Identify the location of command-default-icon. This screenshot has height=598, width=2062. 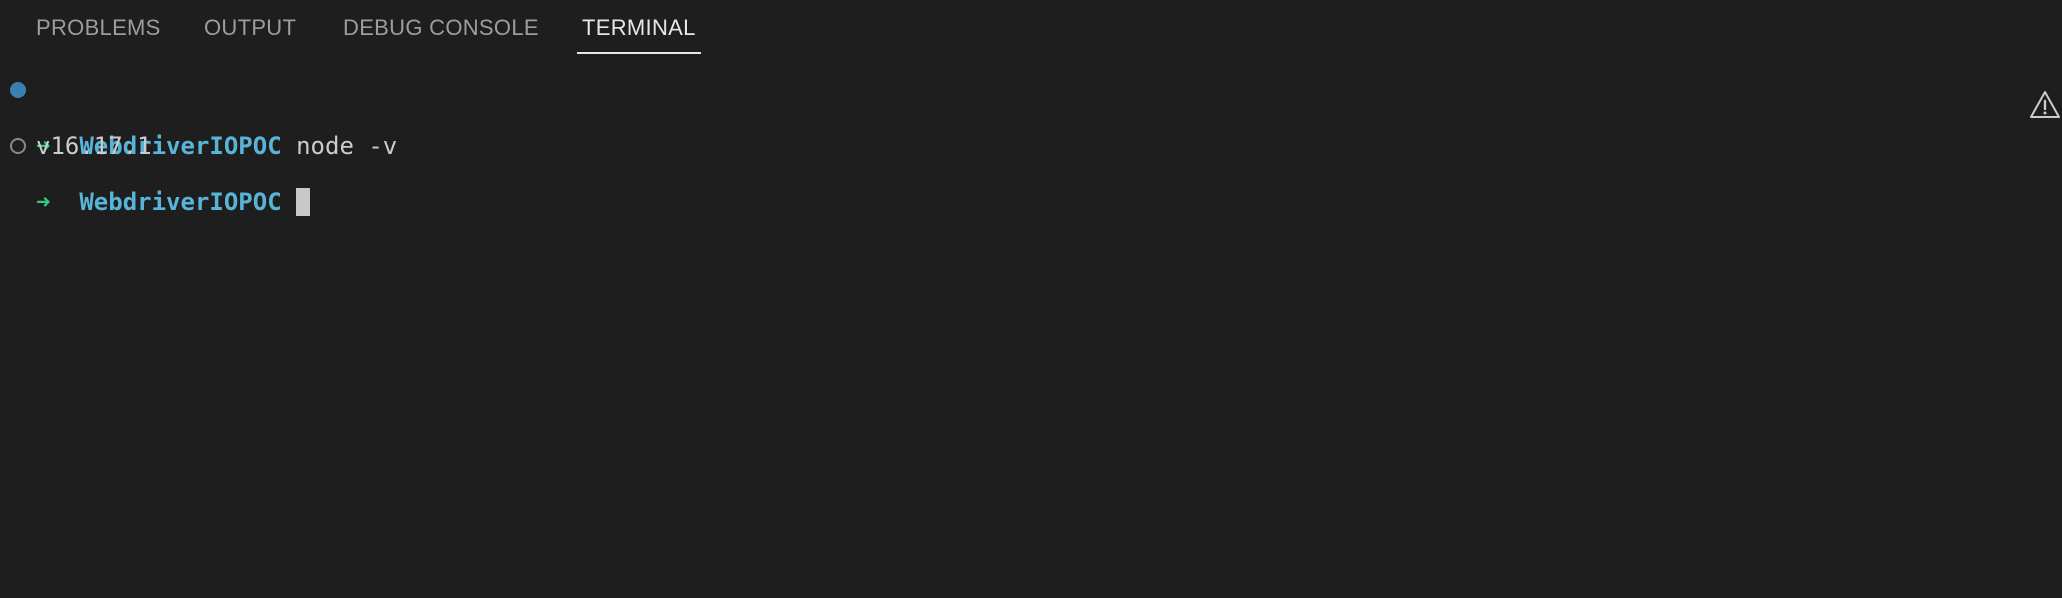
(18, 146).